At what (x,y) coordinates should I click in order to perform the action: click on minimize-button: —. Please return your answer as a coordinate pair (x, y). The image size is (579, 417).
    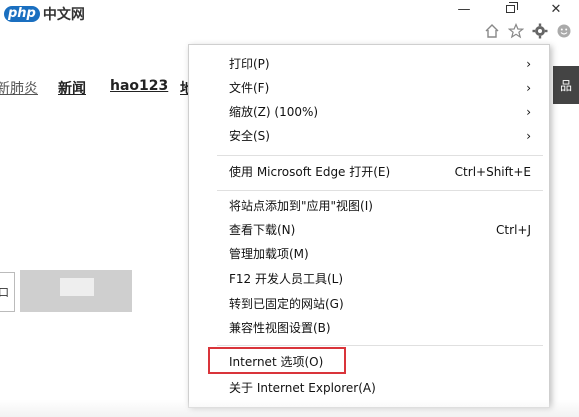
    Looking at the image, I should click on (464, 9).